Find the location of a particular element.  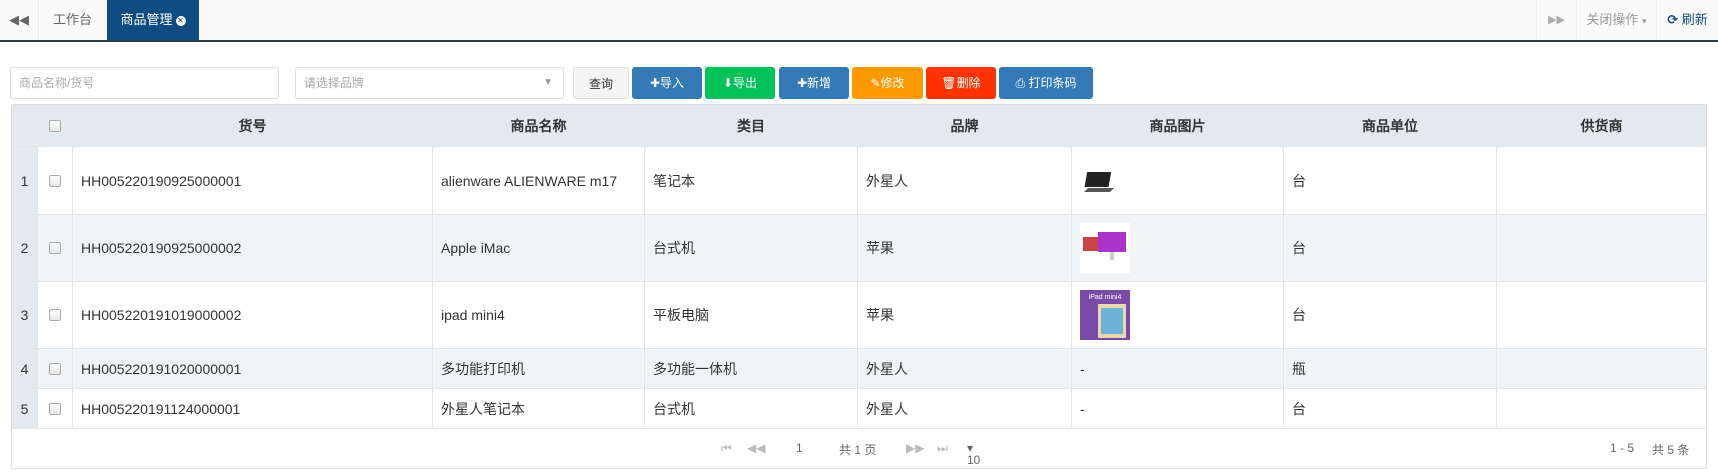

page-number-input: 1 is located at coordinates (799, 448).